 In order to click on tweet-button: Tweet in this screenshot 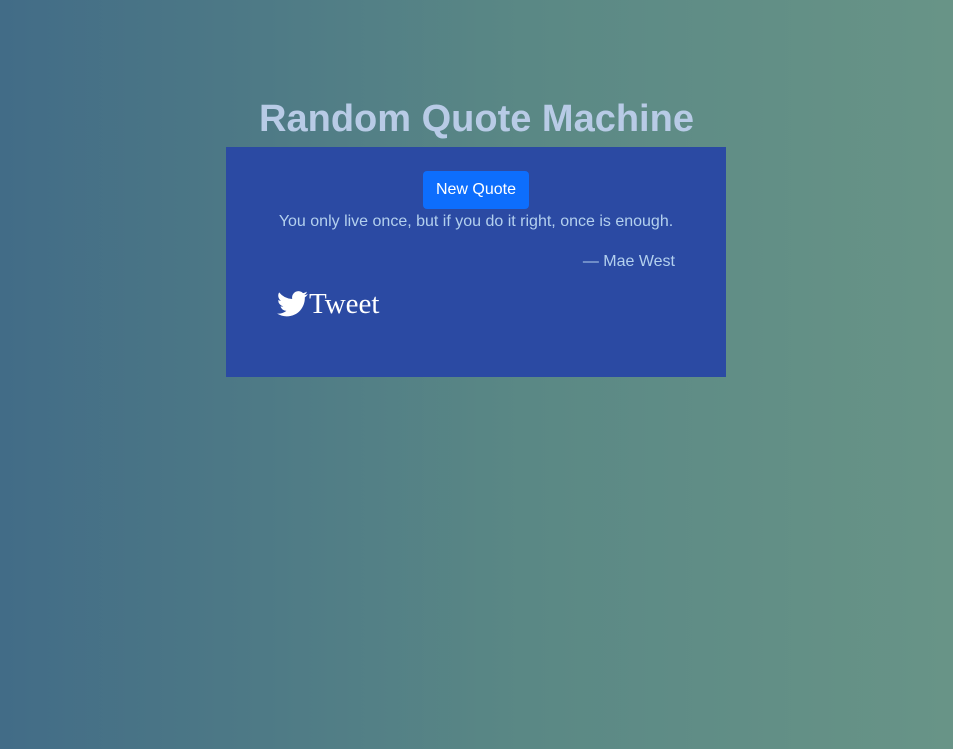, I will do `click(328, 304)`.